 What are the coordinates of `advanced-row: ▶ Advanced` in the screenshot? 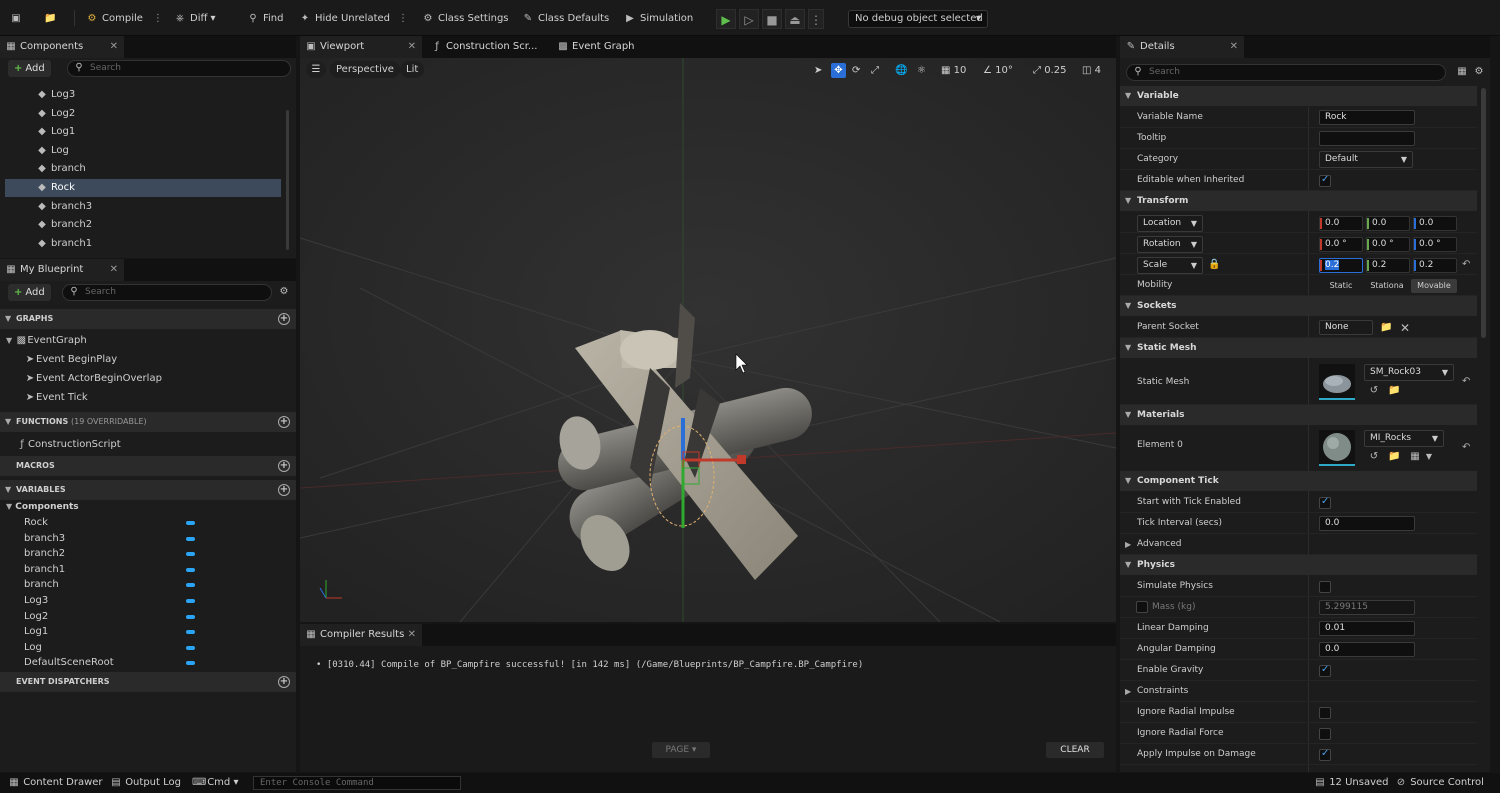 It's located at (1298, 544).